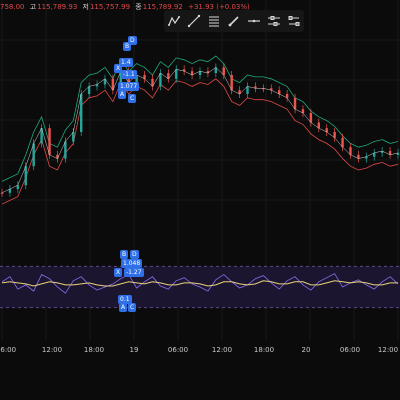  I want to click on low-label: 저, so click(85, 7).